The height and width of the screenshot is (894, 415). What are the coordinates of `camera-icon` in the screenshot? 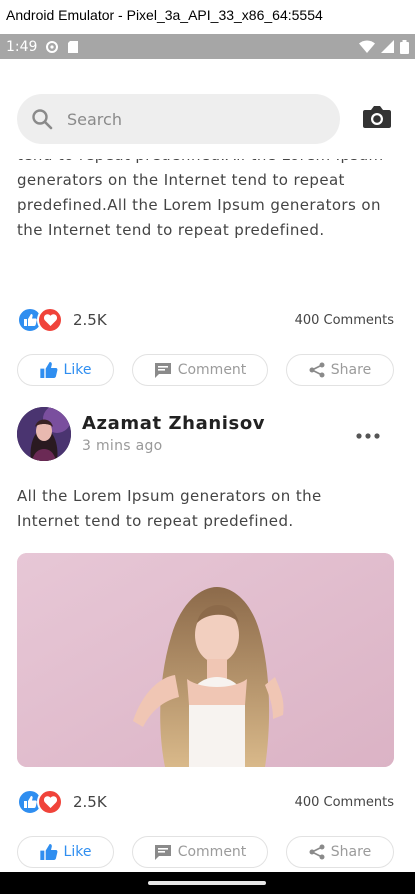 It's located at (377, 117).